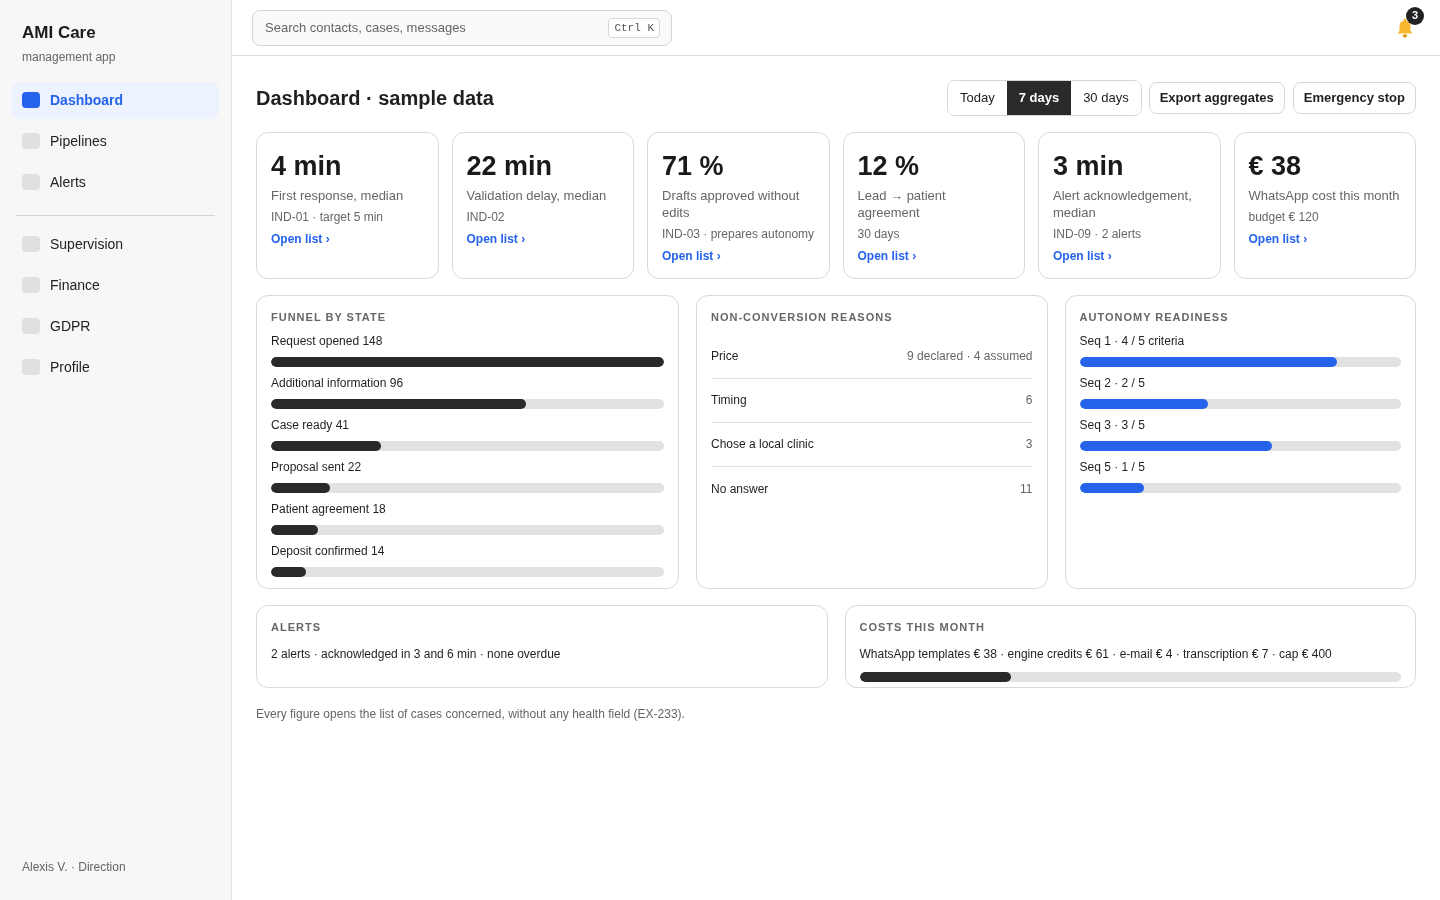  Describe the element at coordinates (1123, 204) in the screenshot. I see `kpi-label: Alert acknowledgement, median` at that location.